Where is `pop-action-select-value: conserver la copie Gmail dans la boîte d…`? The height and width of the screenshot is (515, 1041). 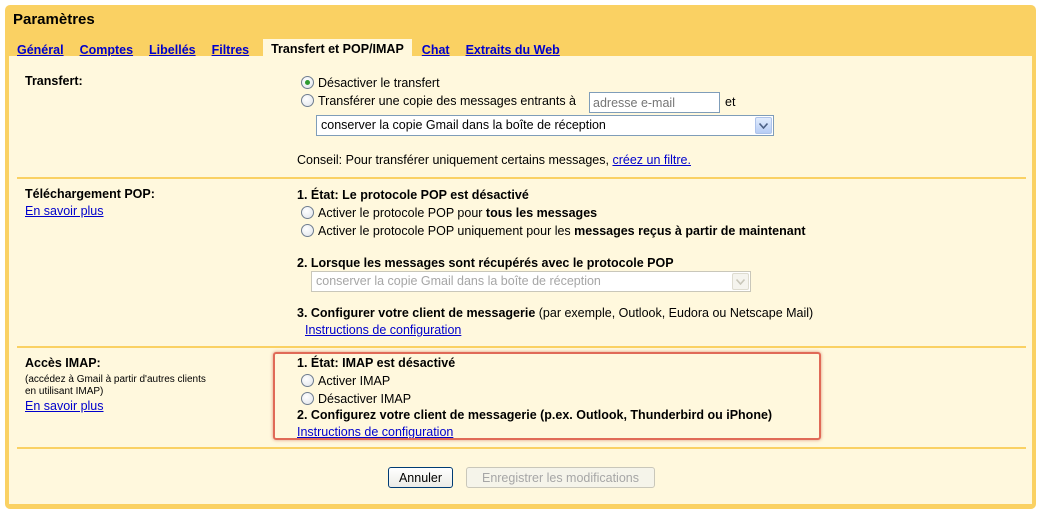 pop-action-select-value: conserver la copie Gmail dans la boîte d… is located at coordinates (458, 281).